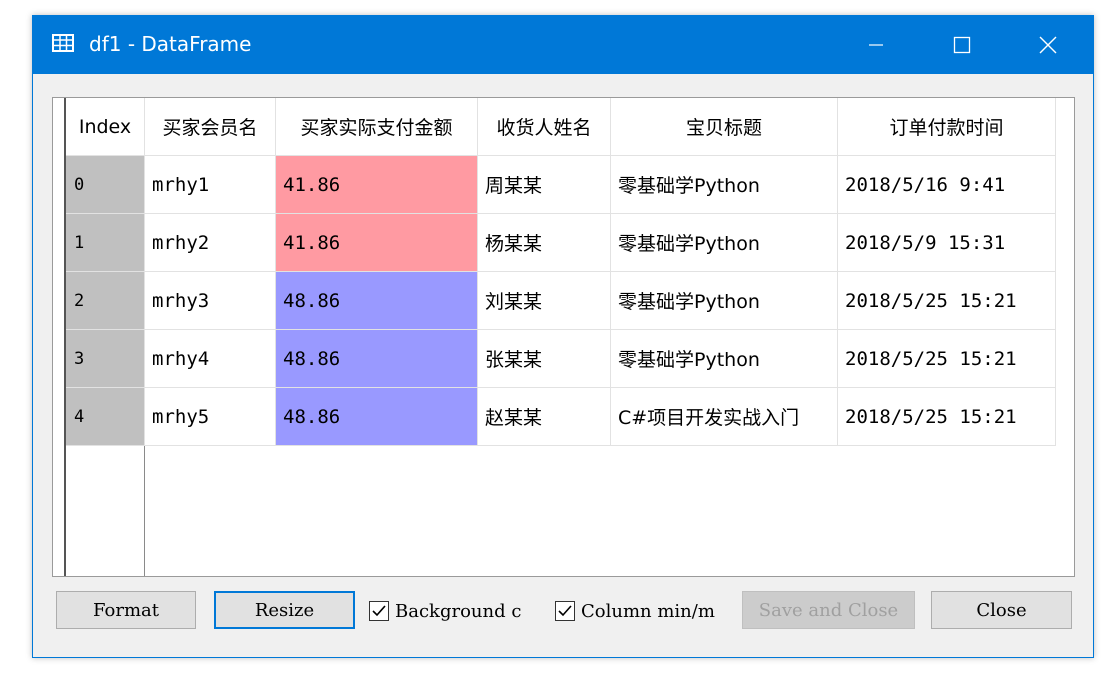 The width and height of the screenshot is (1114, 675). I want to click on maximize-button, so click(962, 45).